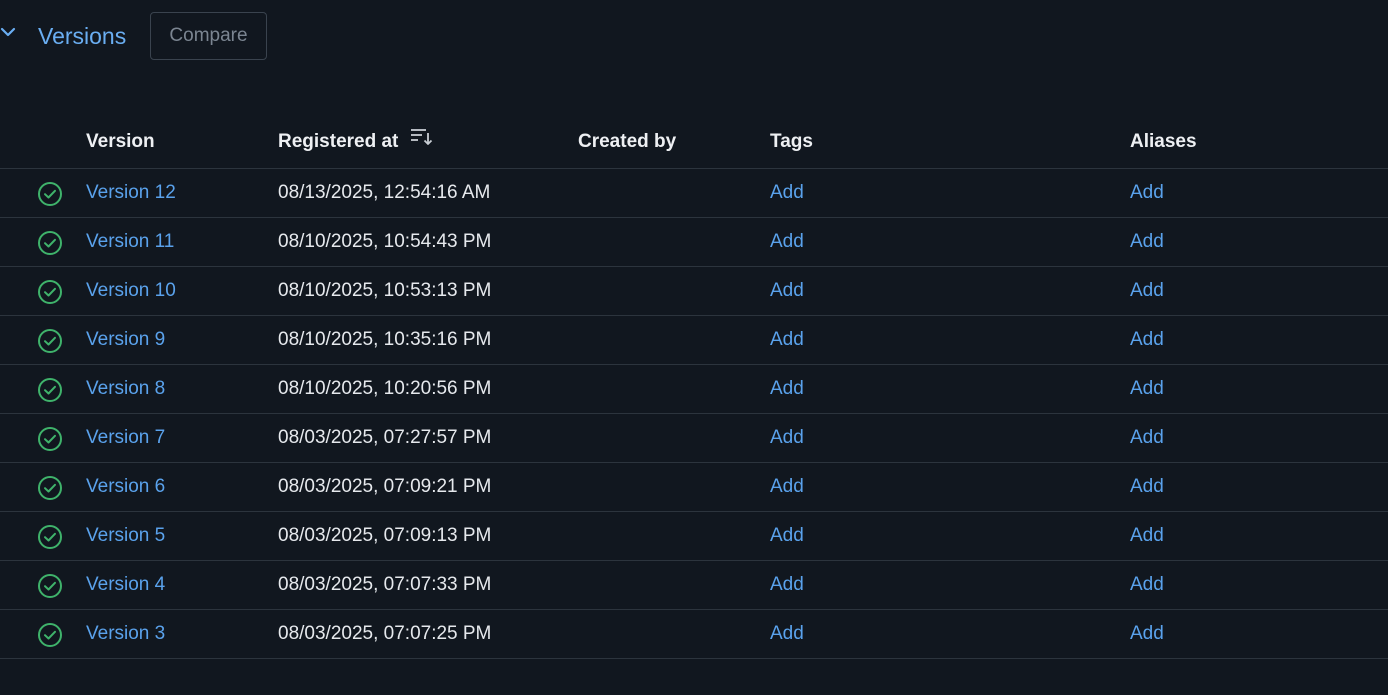 Image resolution: width=1388 pixels, height=695 pixels. Describe the element at coordinates (208, 36) in the screenshot. I see `compare-button: Compare` at that location.